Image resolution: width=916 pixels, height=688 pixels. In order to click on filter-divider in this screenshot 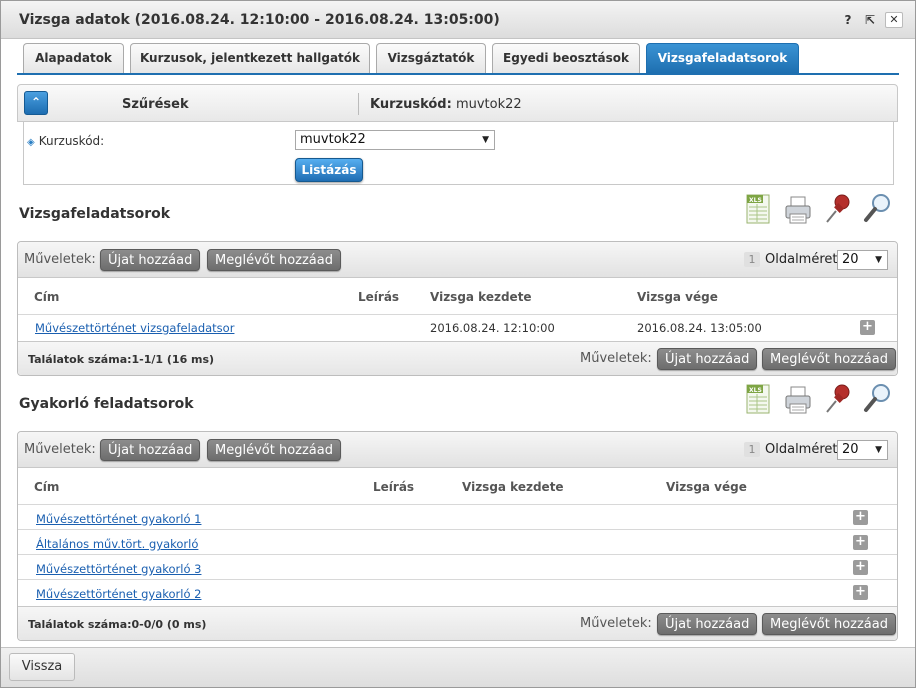, I will do `click(358, 104)`.